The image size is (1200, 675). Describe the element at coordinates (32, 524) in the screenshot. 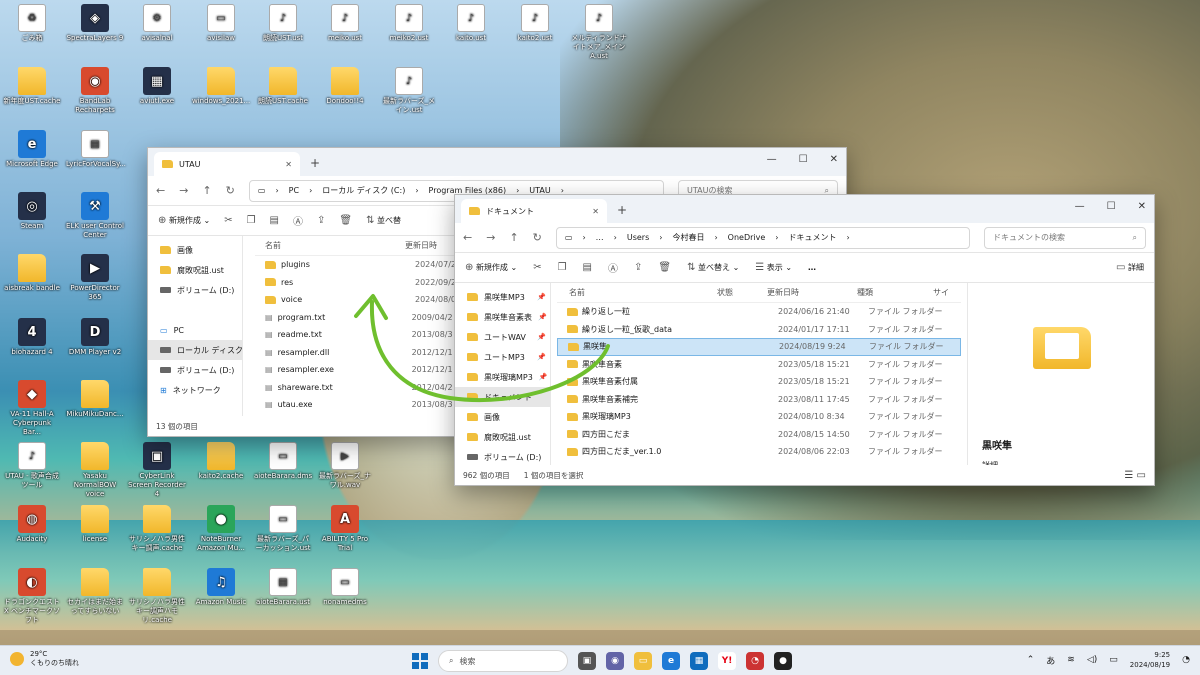

I see `desktop-icon: ◍ Audacity` at that location.